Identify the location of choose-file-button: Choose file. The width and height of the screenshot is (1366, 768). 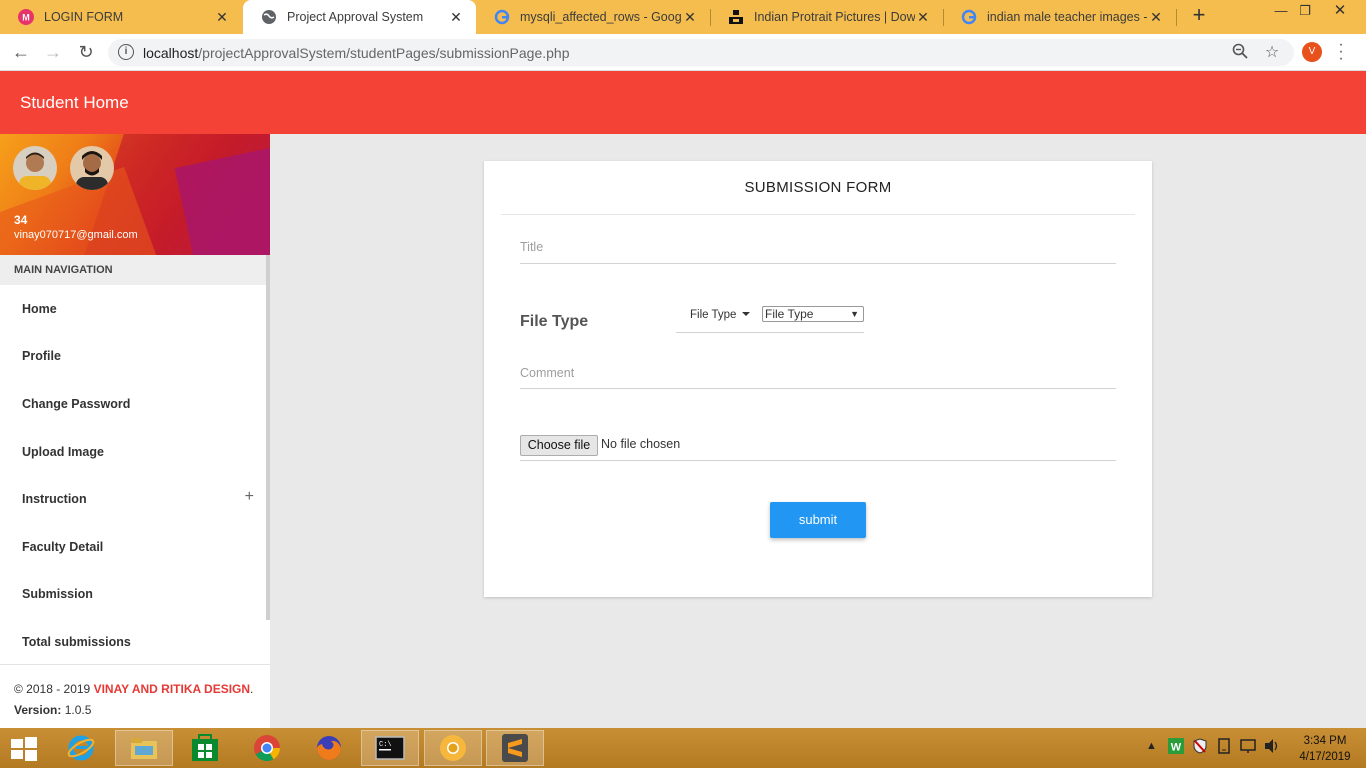
(559, 445).